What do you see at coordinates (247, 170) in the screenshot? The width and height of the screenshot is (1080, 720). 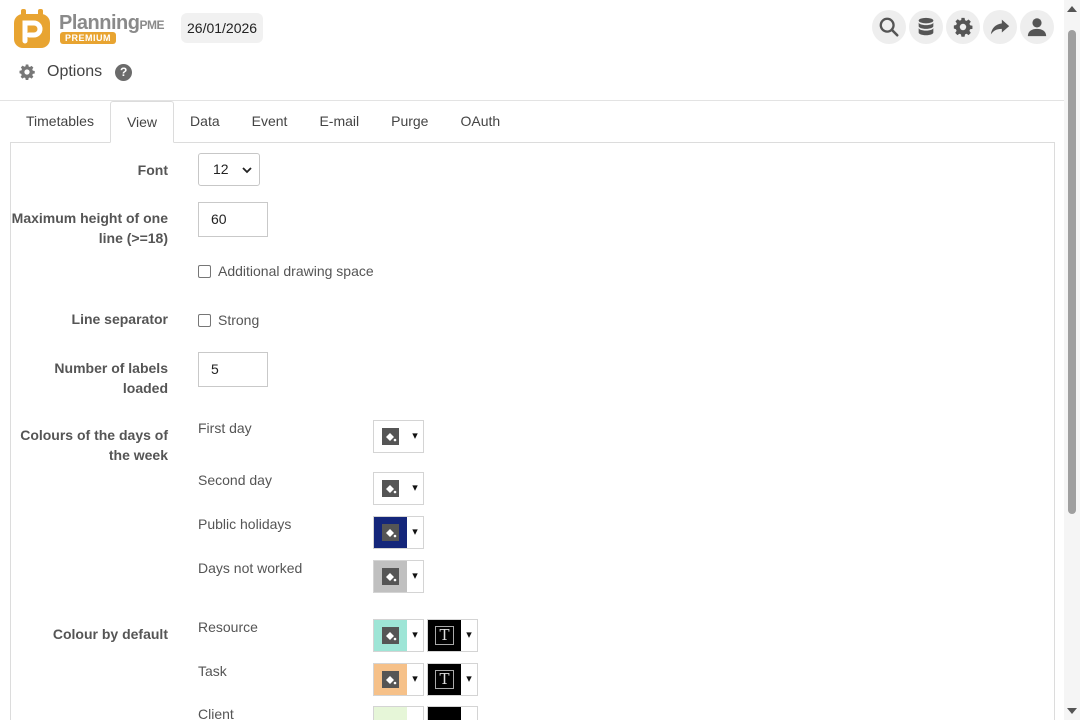 I see `chevron-down-icon` at bounding box center [247, 170].